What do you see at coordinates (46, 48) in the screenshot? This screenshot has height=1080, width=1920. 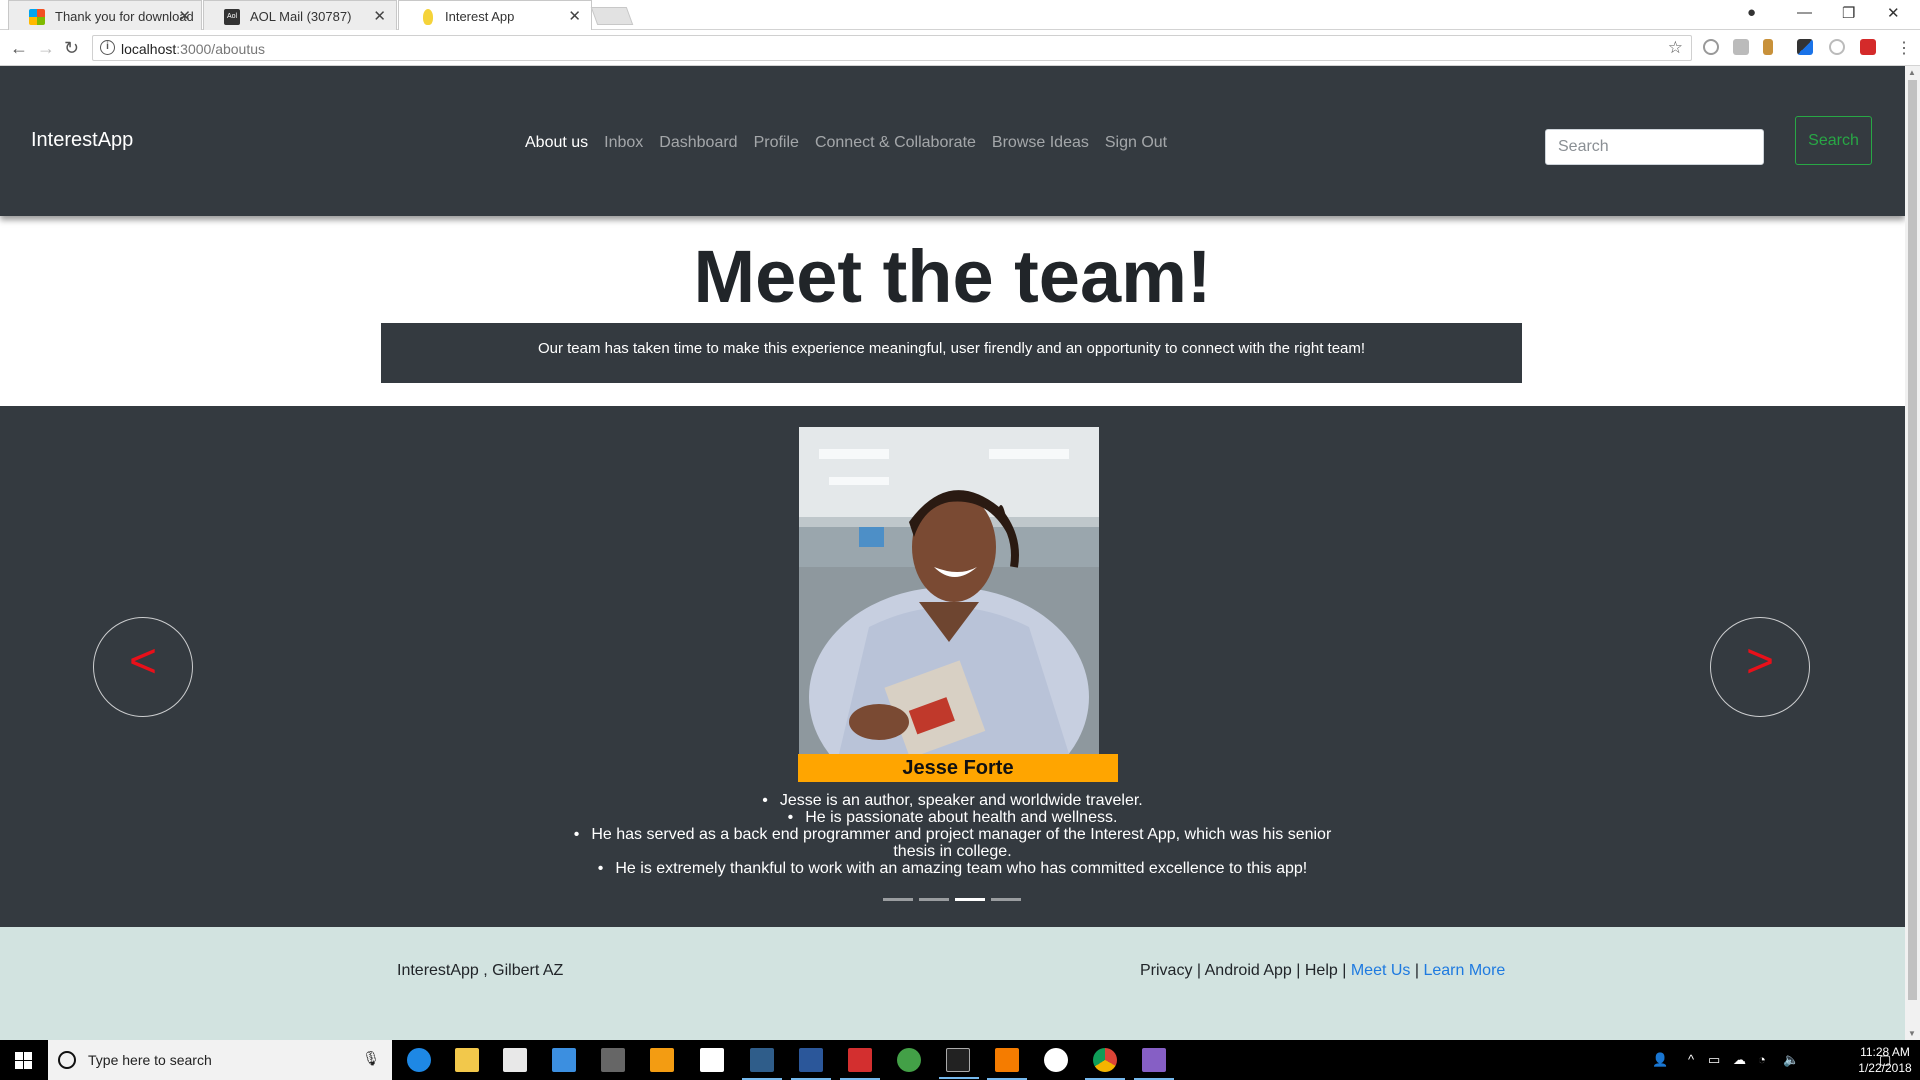 I see `forward-icon: →` at bounding box center [46, 48].